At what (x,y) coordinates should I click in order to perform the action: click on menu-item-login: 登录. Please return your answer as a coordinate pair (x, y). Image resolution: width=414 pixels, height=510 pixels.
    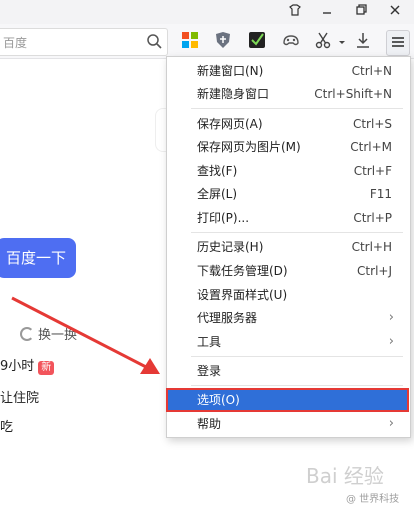
    Looking at the image, I should click on (287, 371).